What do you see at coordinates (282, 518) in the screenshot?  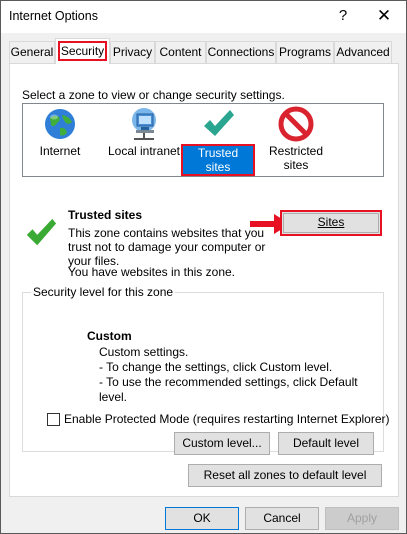 I see `cancel-button: Cancel` at bounding box center [282, 518].